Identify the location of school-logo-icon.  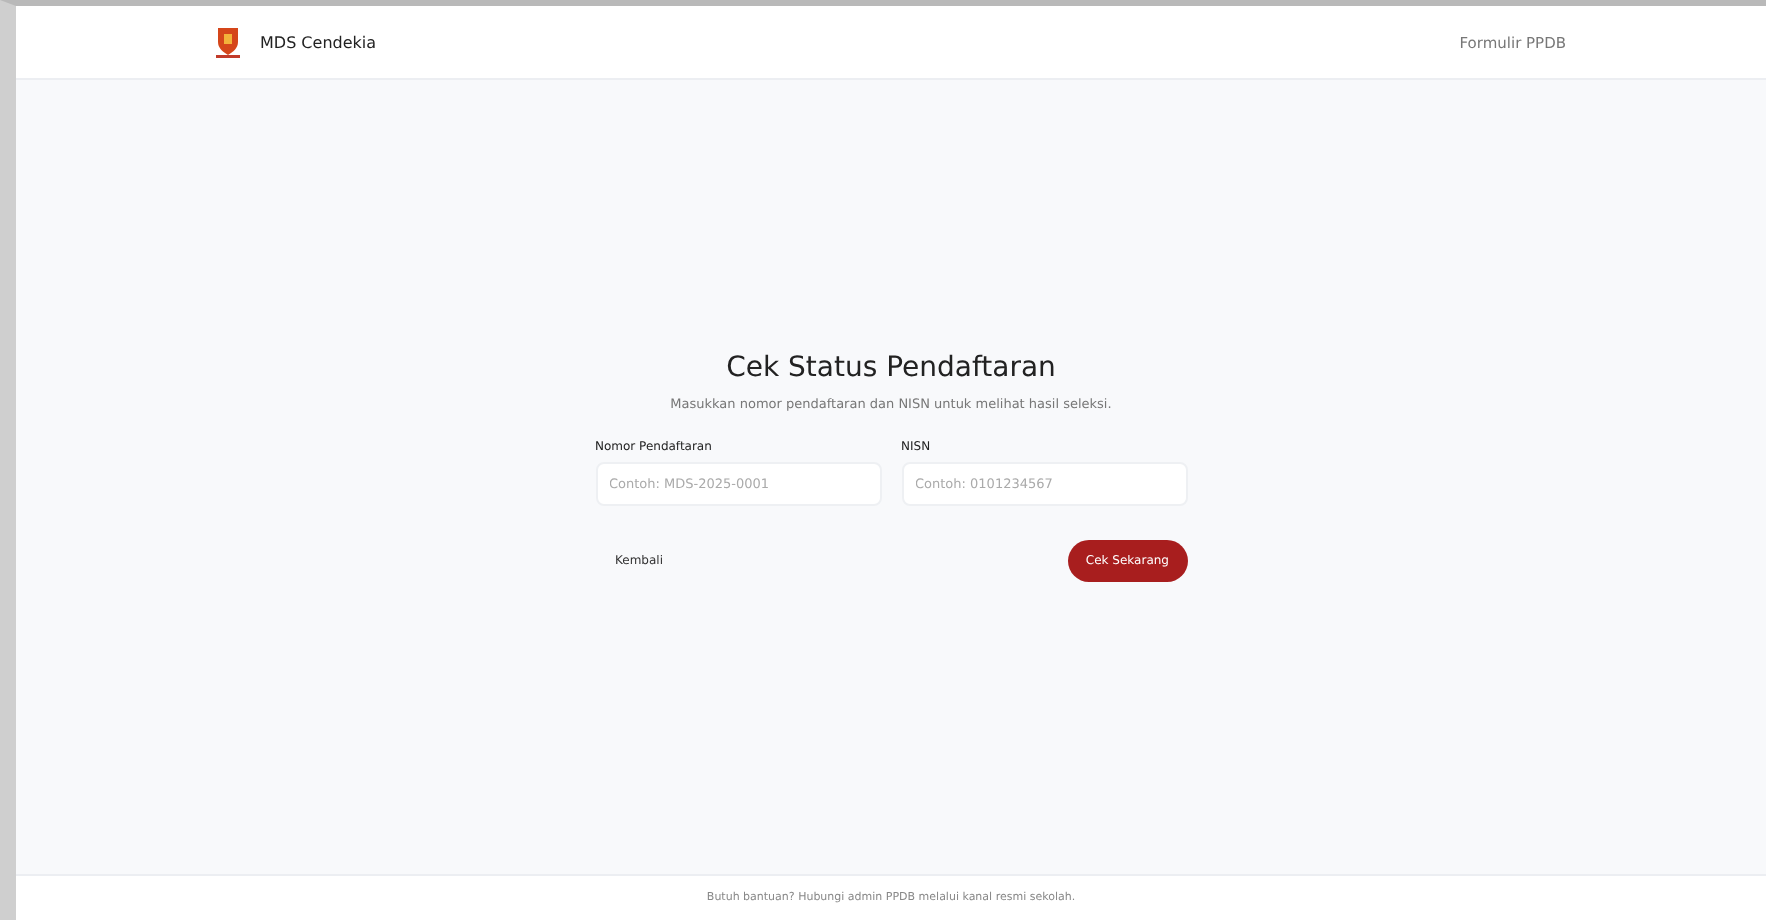
(228, 42).